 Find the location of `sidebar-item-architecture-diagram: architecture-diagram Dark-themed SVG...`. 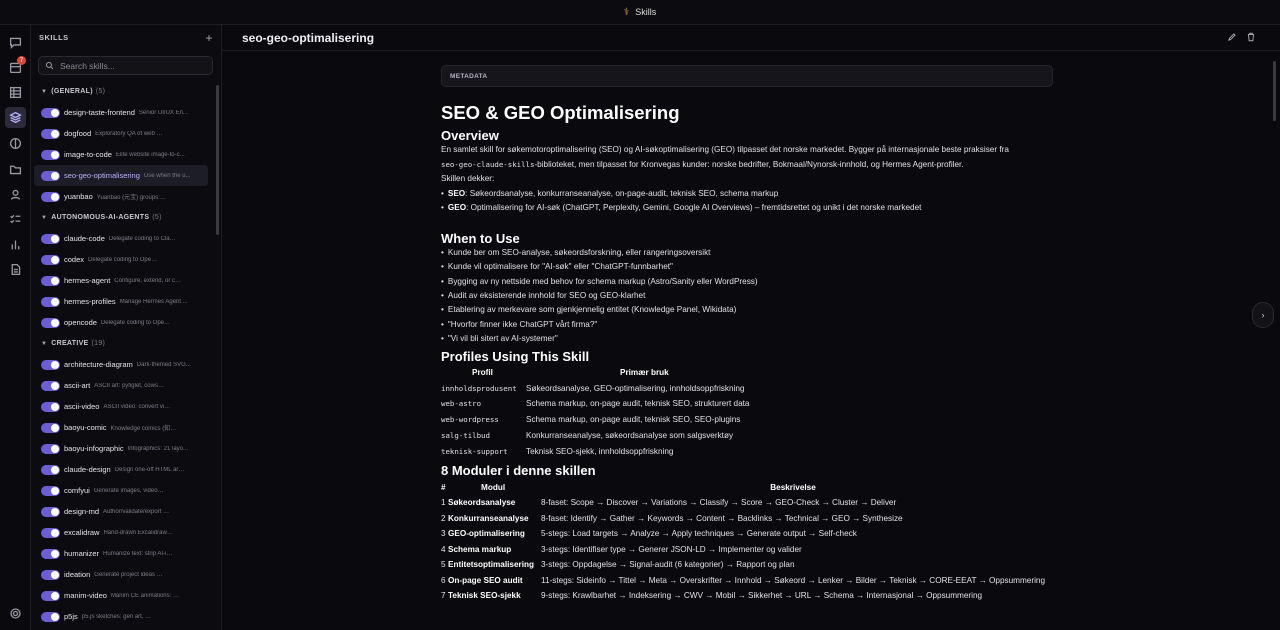

sidebar-item-architecture-diagram: architecture-diagram Dark-themed SVG... is located at coordinates (126, 364).